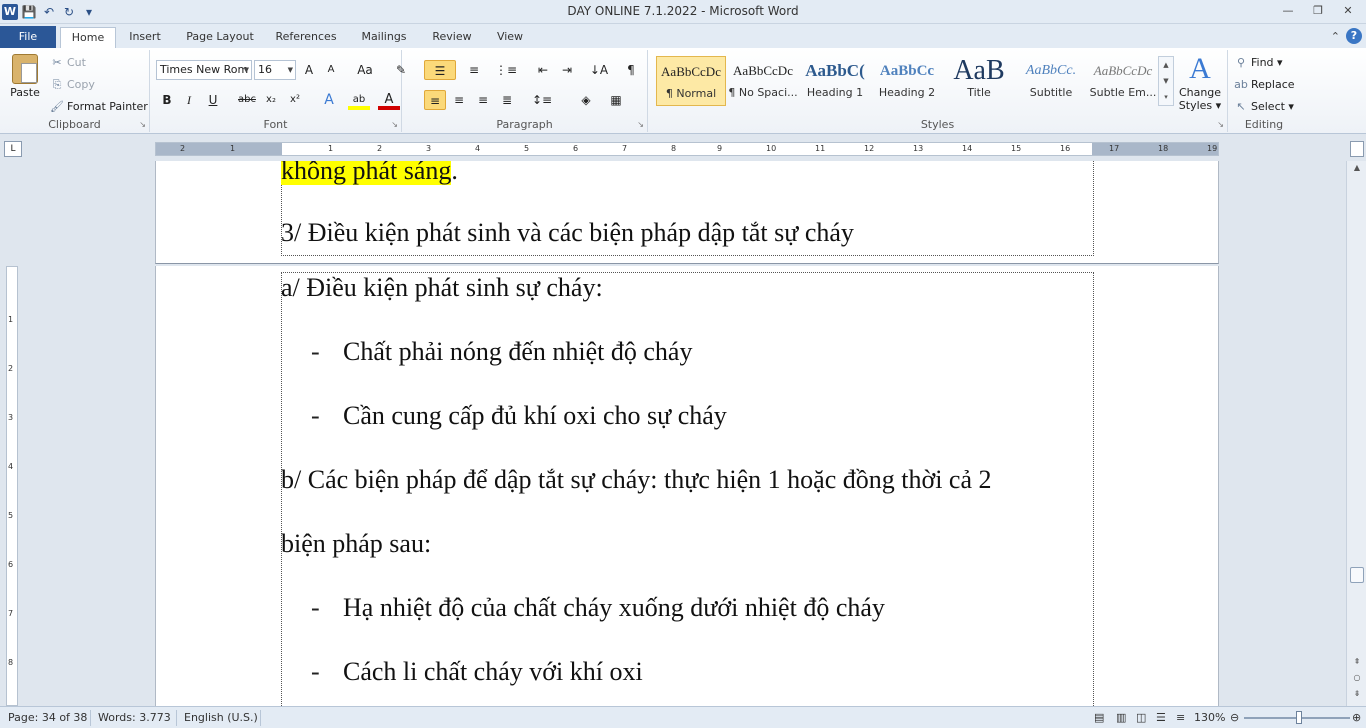  Describe the element at coordinates (295, 100) in the screenshot. I see `superscript-button: x²` at that location.